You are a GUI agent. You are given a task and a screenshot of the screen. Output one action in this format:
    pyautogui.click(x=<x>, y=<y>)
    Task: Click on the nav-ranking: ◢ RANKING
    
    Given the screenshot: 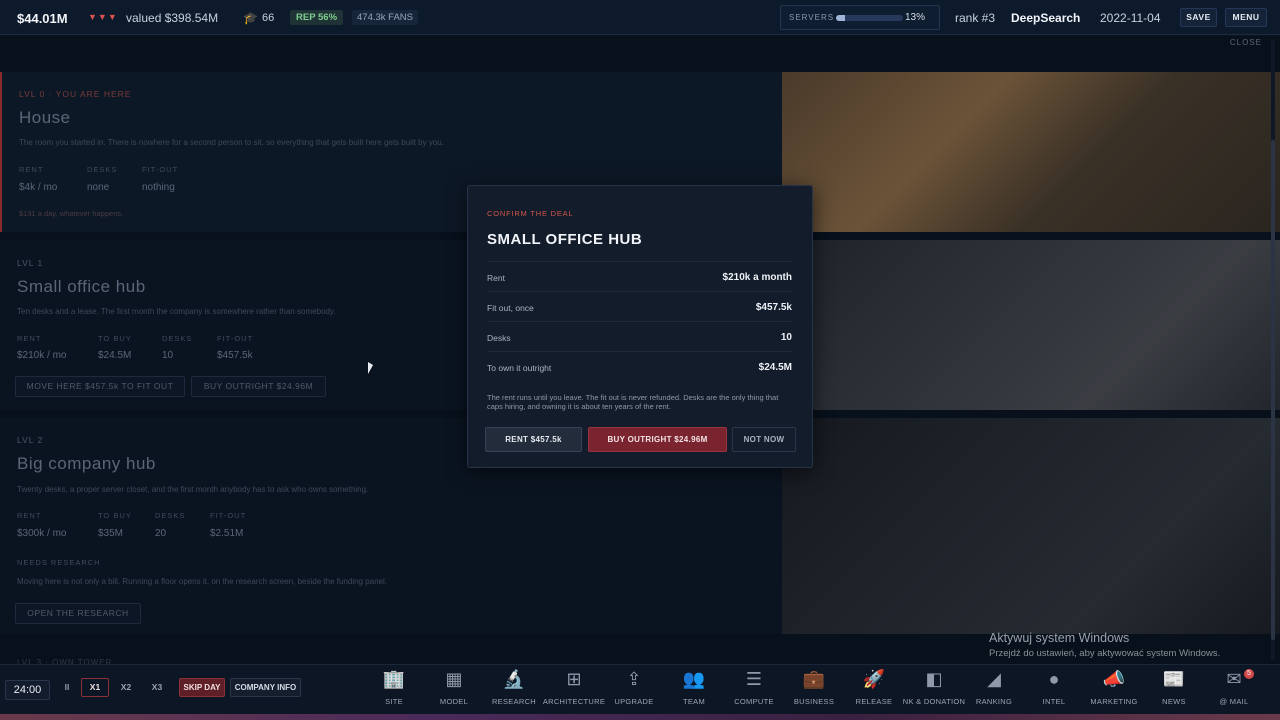 What is the action you would take?
    pyautogui.click(x=994, y=692)
    